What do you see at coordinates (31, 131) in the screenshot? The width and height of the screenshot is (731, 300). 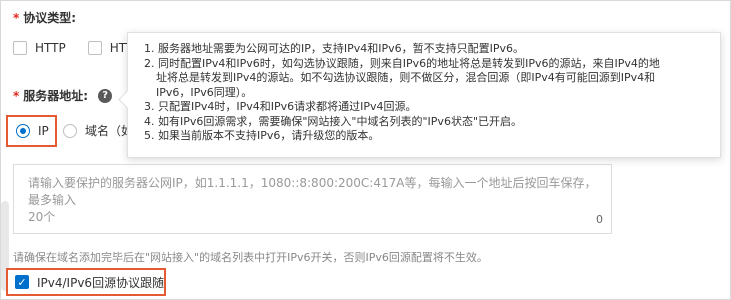 I see `radio-ip: IP` at bounding box center [31, 131].